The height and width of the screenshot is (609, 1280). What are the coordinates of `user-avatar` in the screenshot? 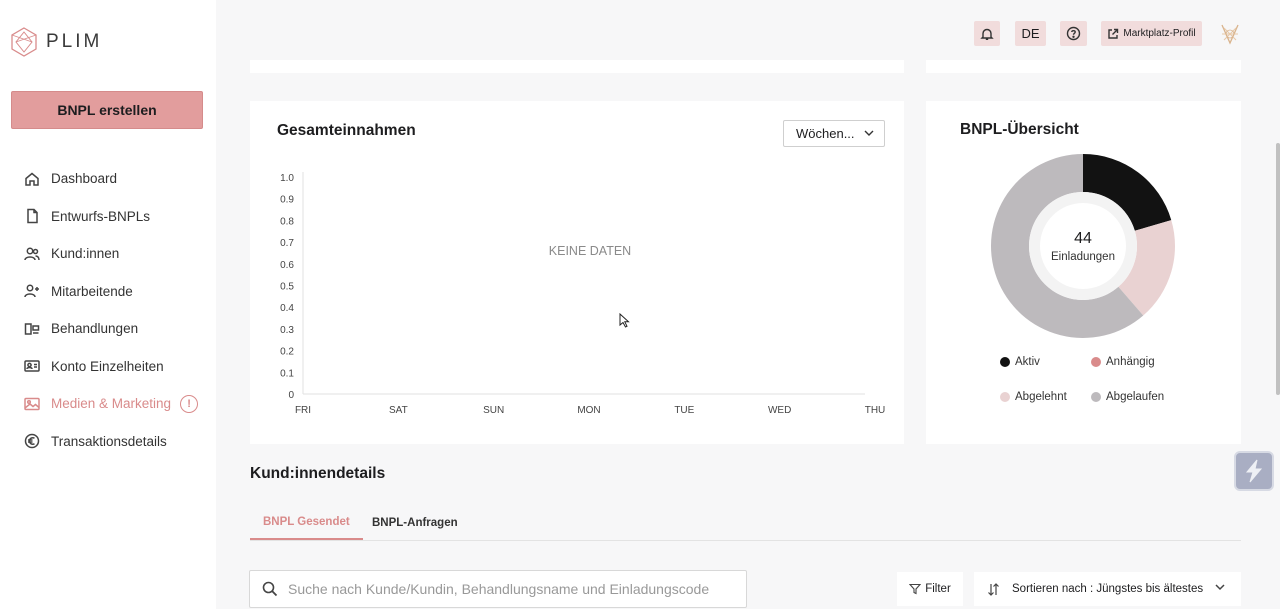 It's located at (1230, 34).